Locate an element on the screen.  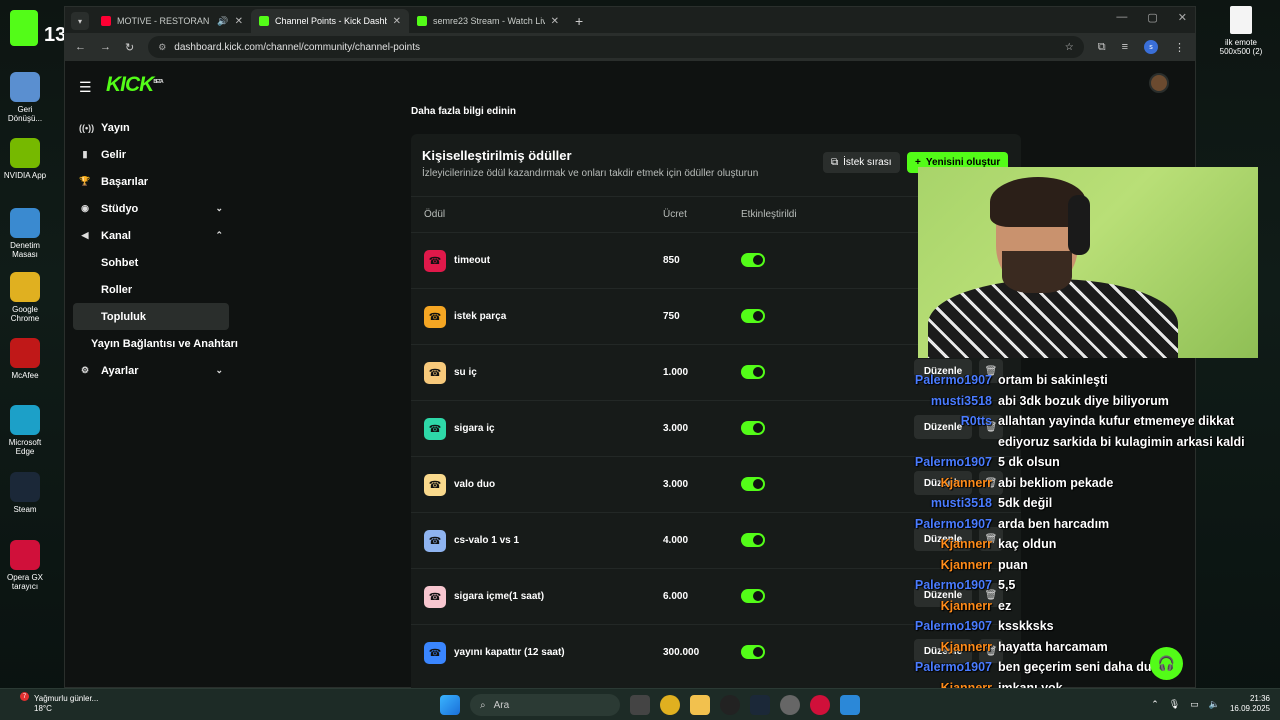
volume-icon: 🔈 is located at coordinates (1214, 704).